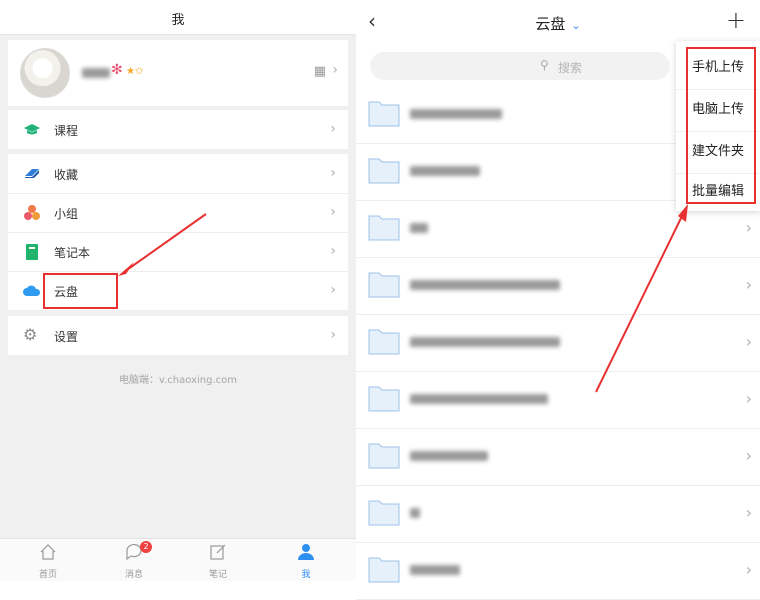 This screenshot has width=760, height=600. Describe the element at coordinates (736, 20) in the screenshot. I see `add-icon: +` at that location.